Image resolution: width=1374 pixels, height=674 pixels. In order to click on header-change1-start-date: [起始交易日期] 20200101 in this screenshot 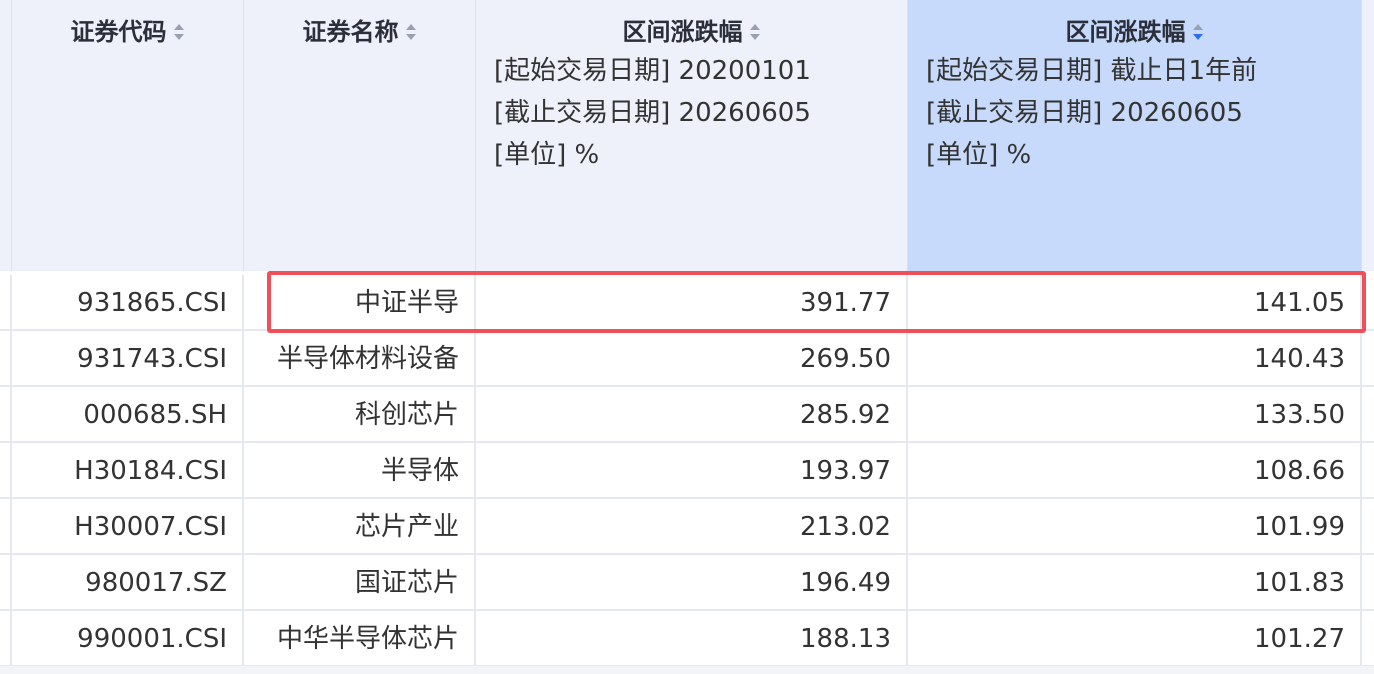, I will do `click(652, 71)`.